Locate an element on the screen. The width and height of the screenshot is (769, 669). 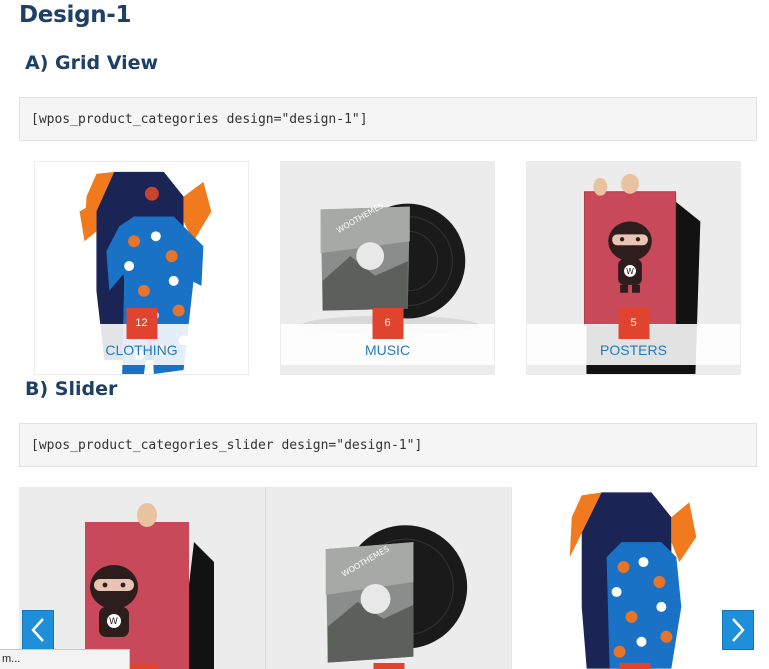
slide-clothing is located at coordinates (634, 578).